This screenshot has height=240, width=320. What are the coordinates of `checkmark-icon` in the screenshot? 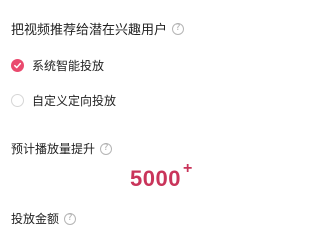 It's located at (18, 65).